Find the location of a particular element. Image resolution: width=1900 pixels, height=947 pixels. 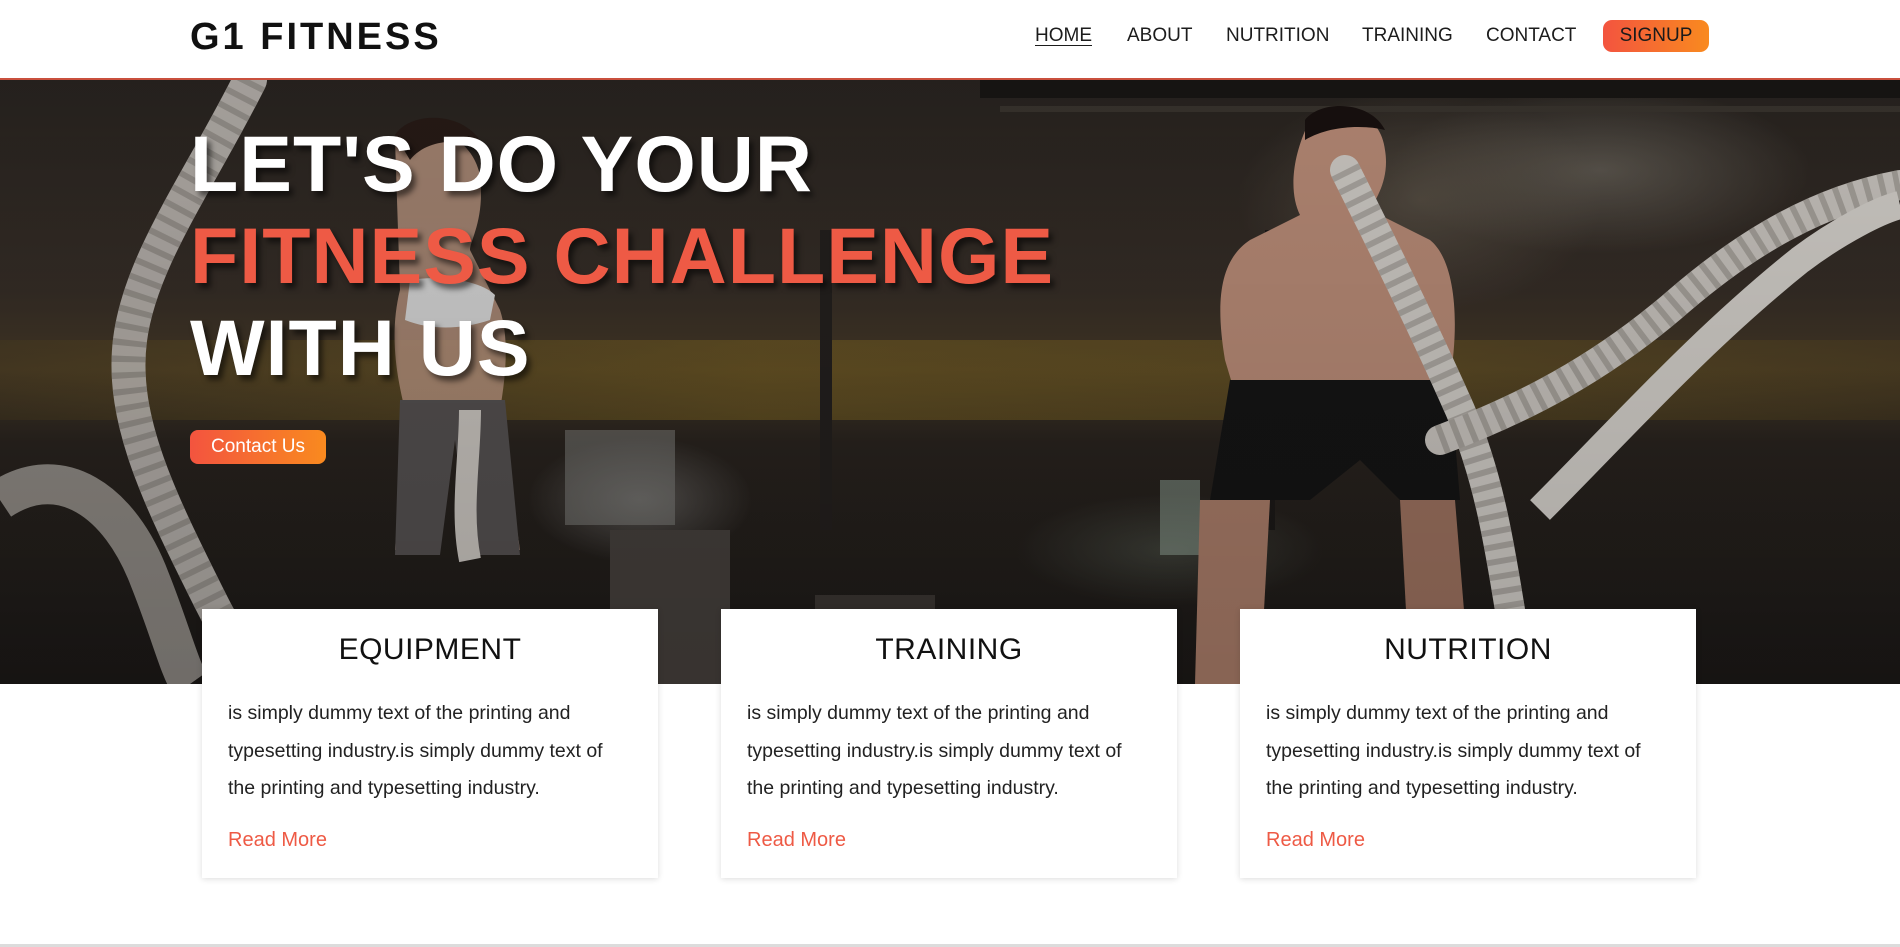

contact-us-button: Contact Us is located at coordinates (258, 447).